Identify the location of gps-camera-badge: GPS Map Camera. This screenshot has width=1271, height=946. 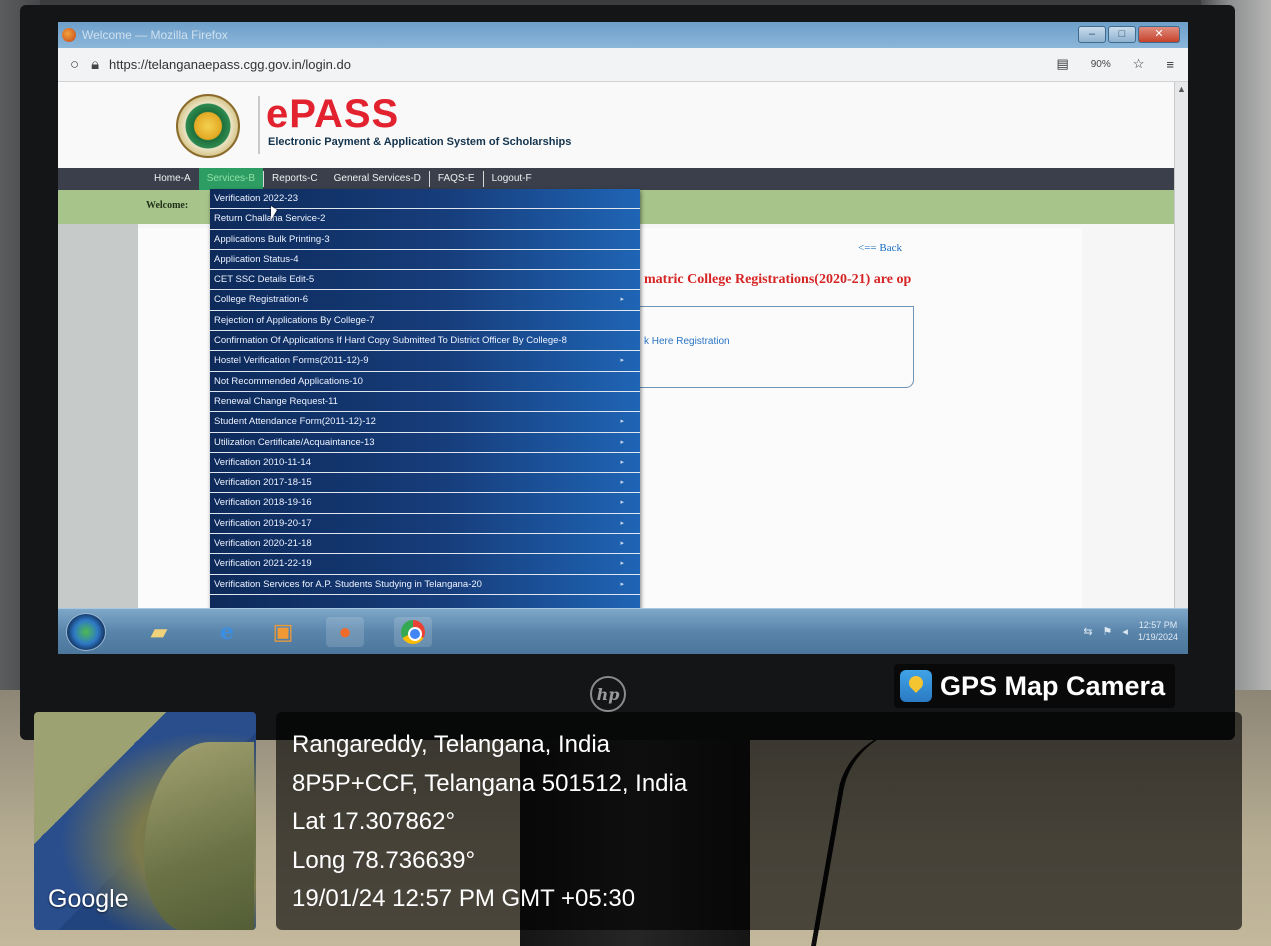
(1035, 686).